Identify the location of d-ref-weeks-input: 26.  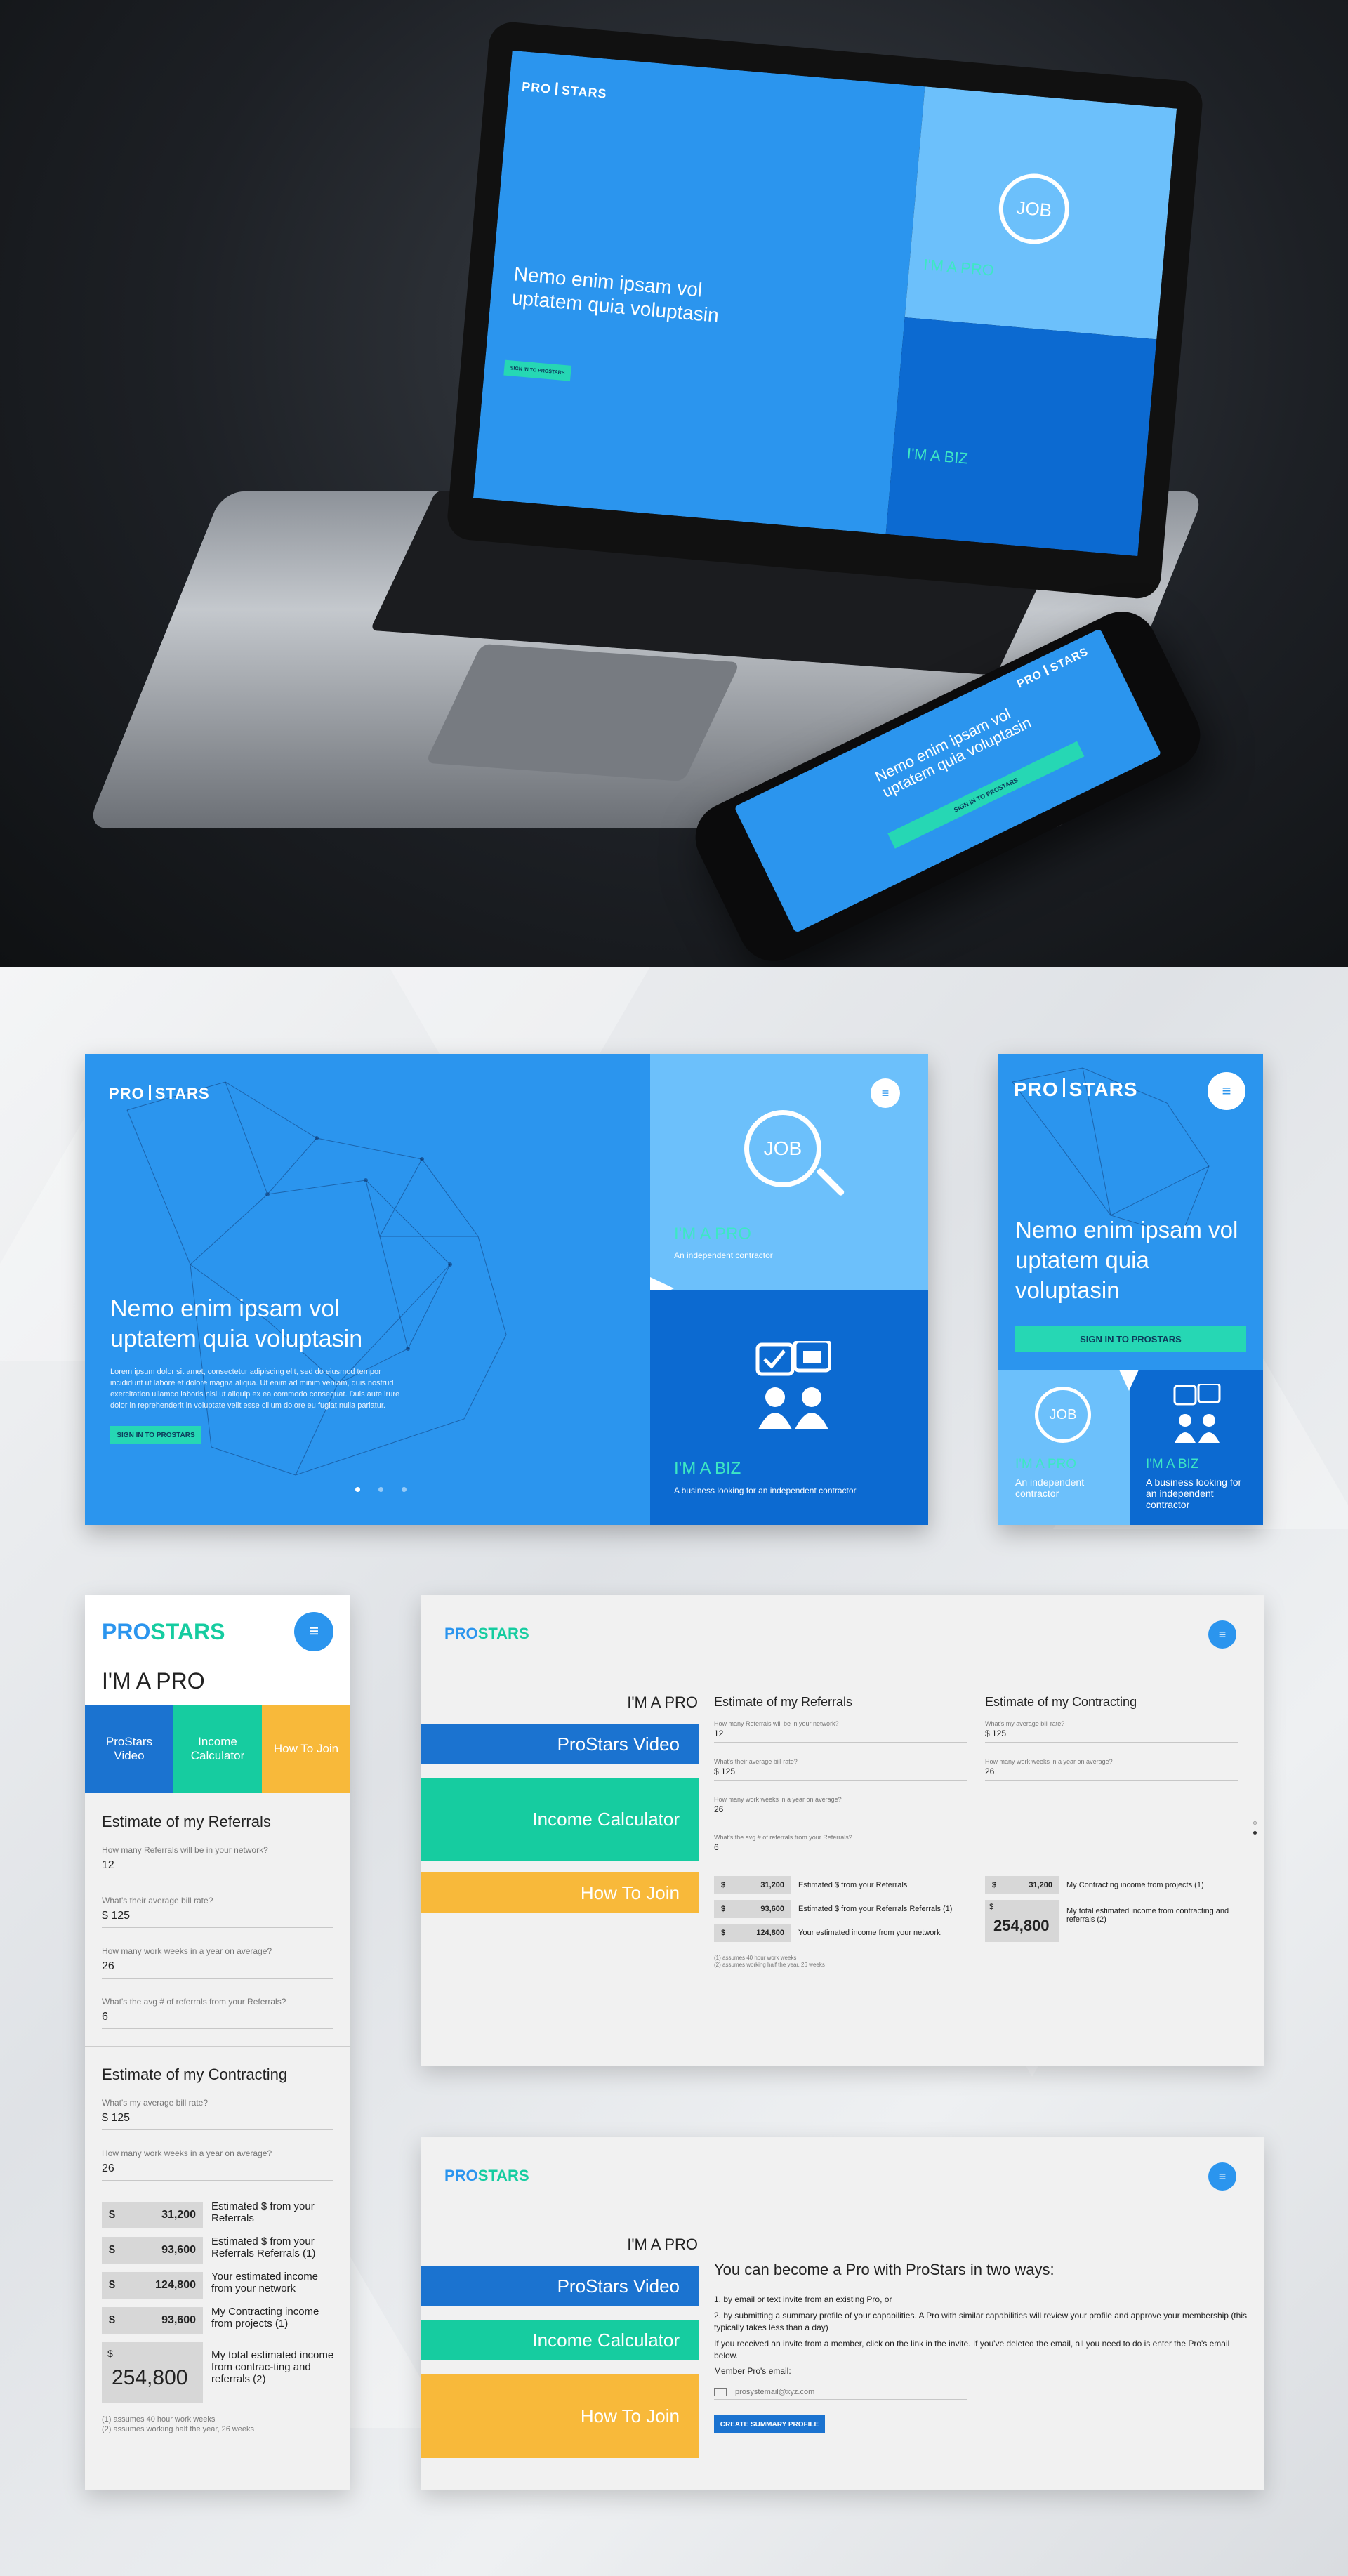
(841, 1811).